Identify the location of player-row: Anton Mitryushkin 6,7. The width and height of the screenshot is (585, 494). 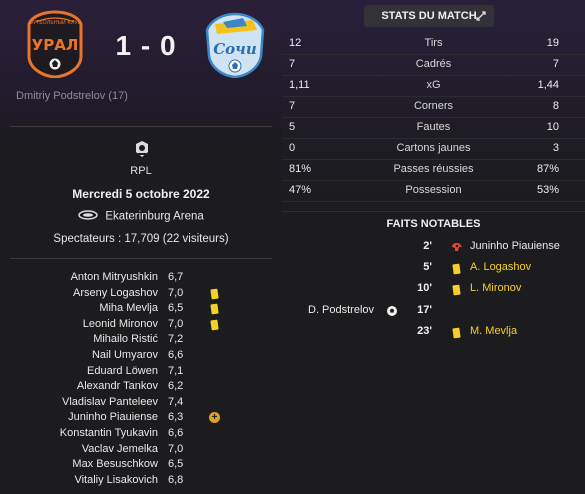
(141, 279).